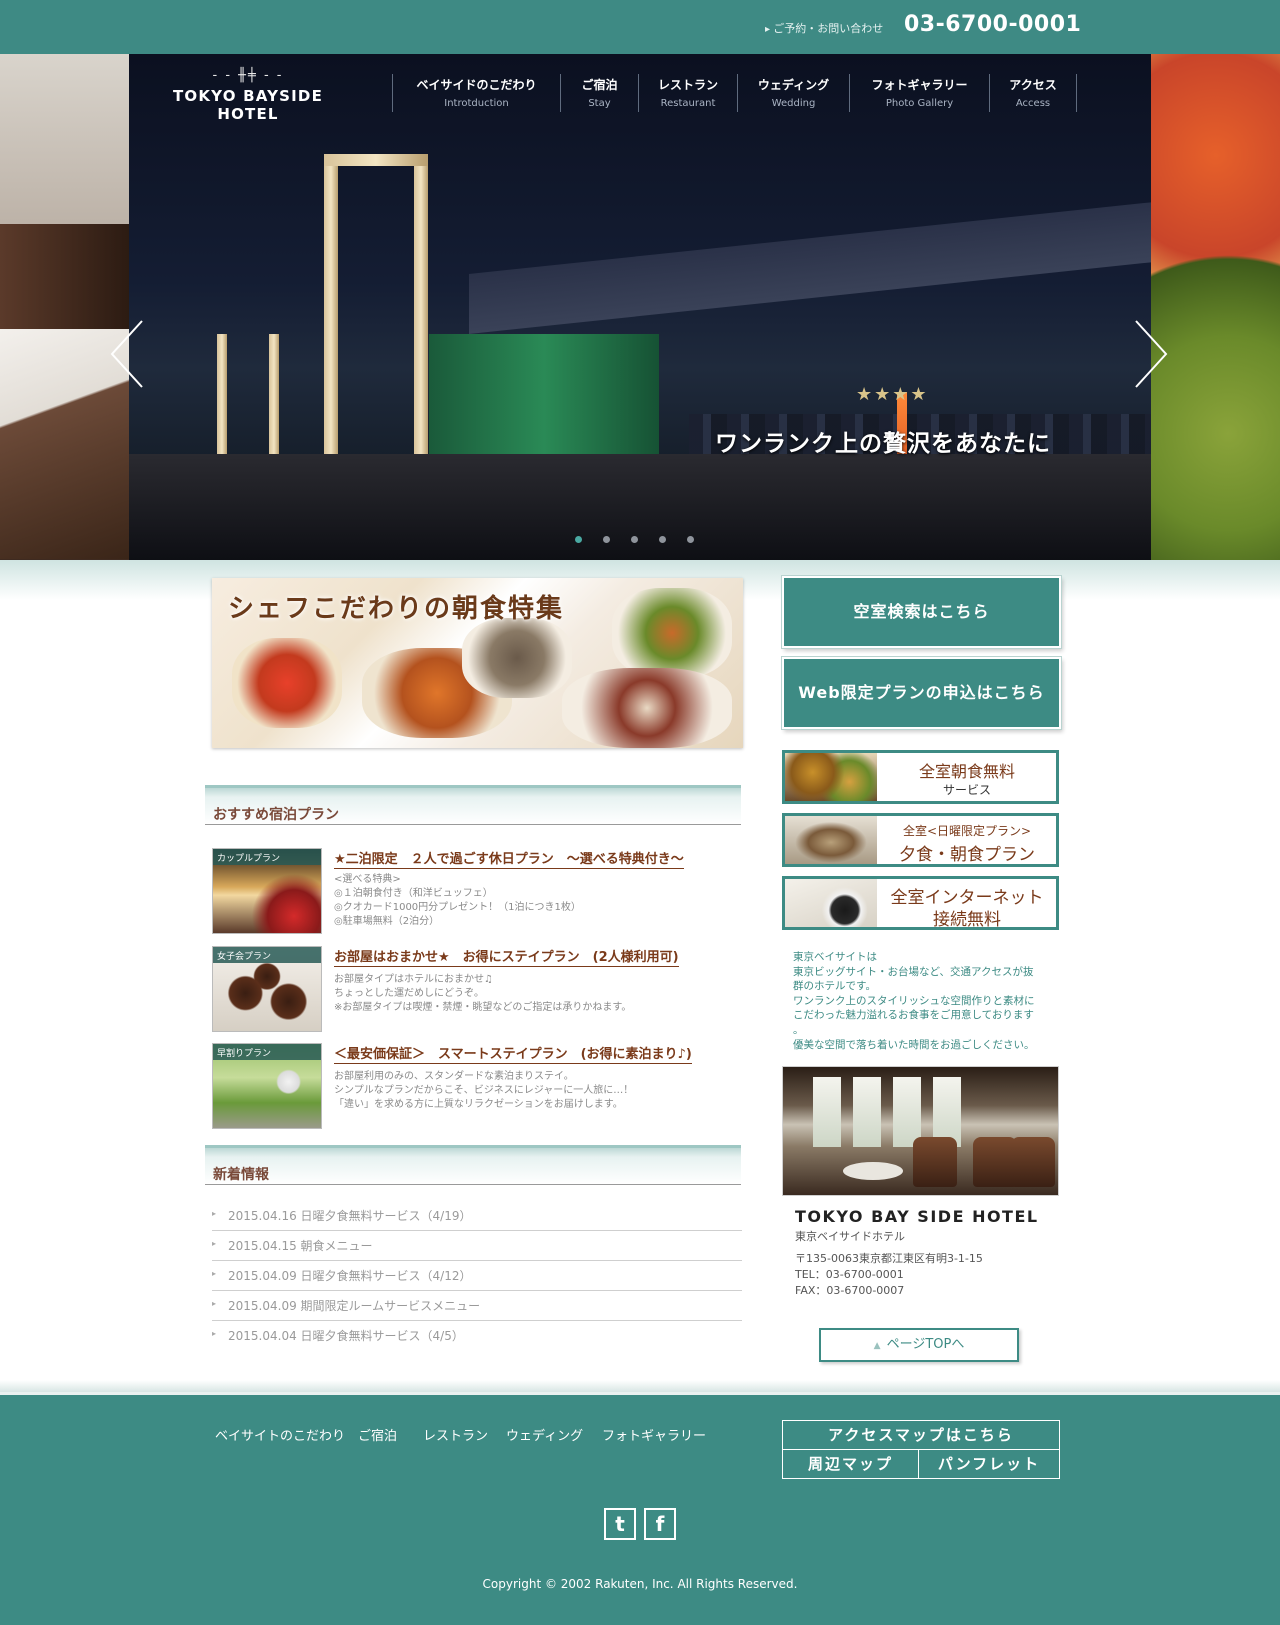 This screenshot has height=1625, width=1280. What do you see at coordinates (387, 921) in the screenshot?
I see `plan-detail: ◎駐車場無料（2泊分）` at bounding box center [387, 921].